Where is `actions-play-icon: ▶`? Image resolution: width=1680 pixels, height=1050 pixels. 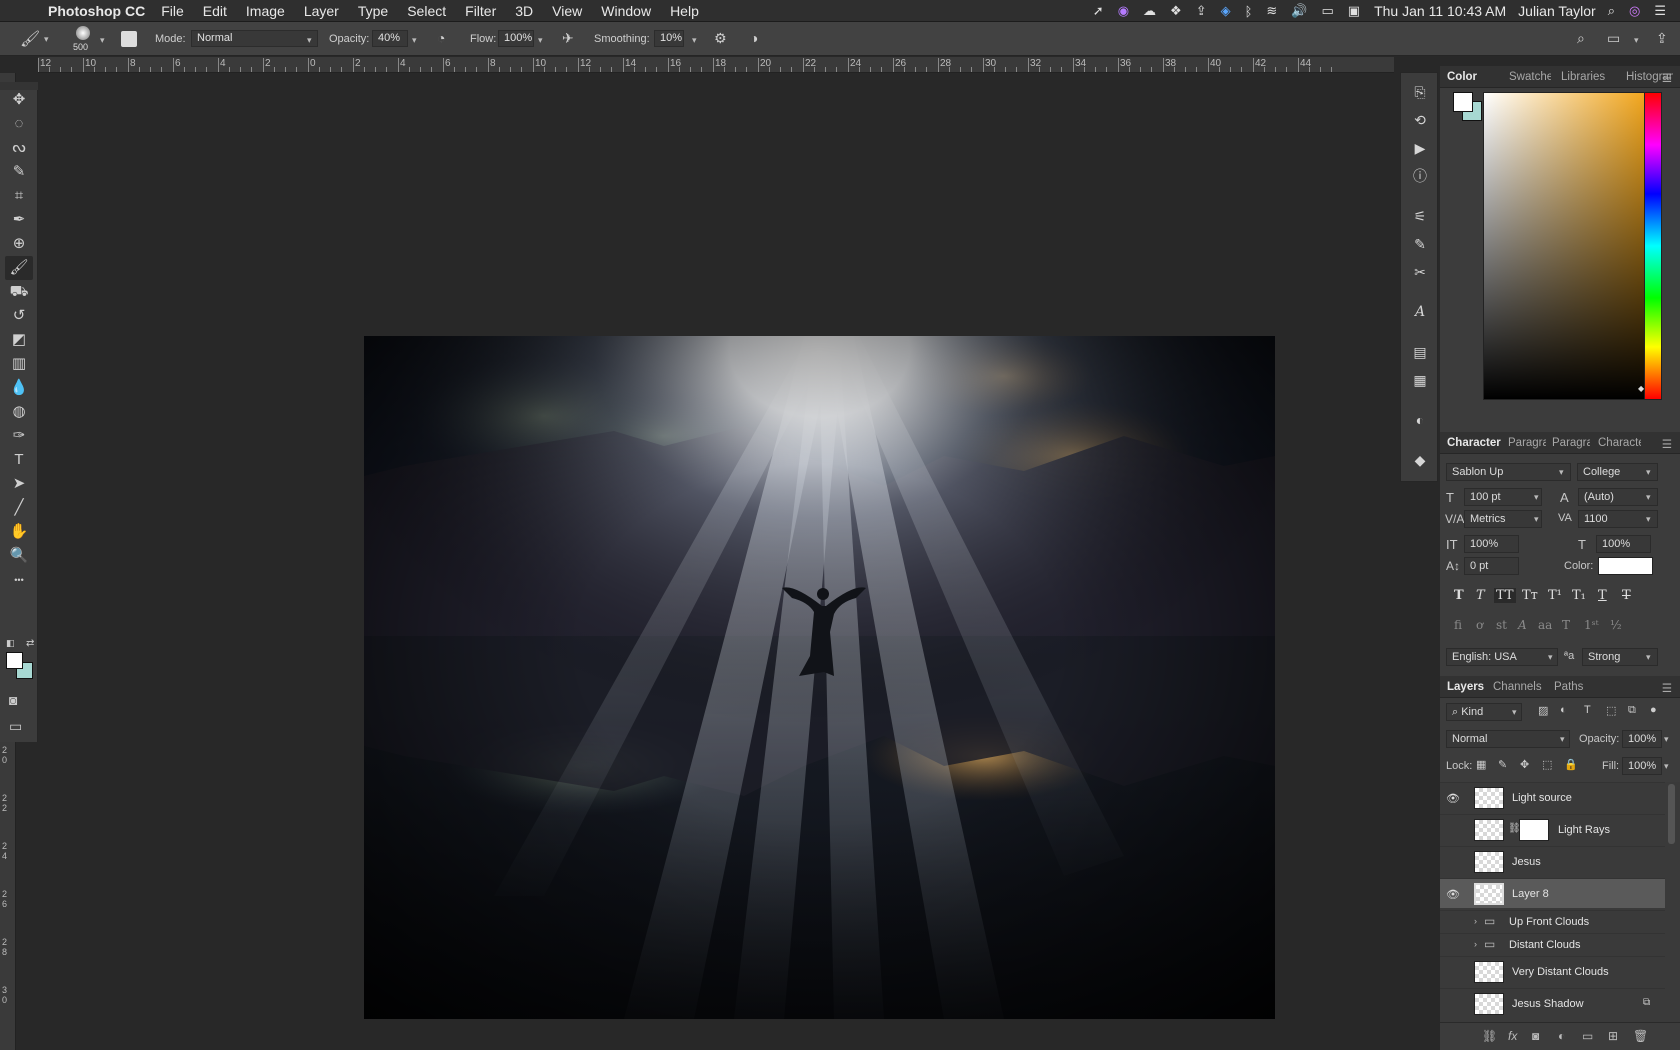
actions-play-icon: ▶ is located at coordinates (1420, 148).